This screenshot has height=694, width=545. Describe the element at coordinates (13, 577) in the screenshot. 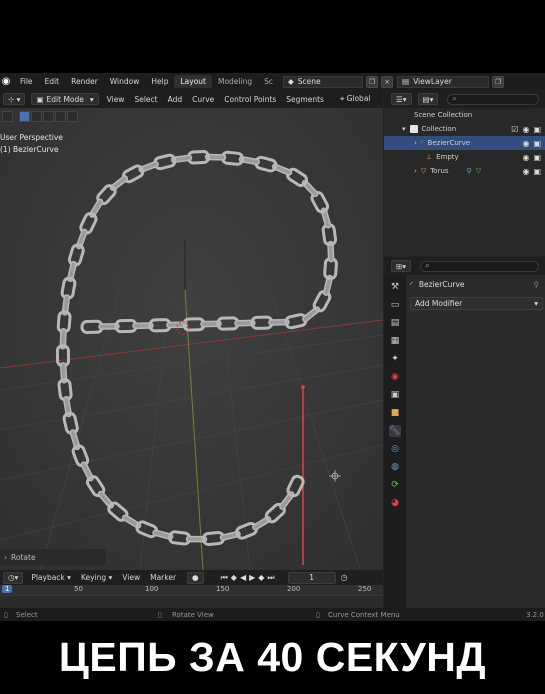

I see `timeline-editor-type: ◷▾` at that location.